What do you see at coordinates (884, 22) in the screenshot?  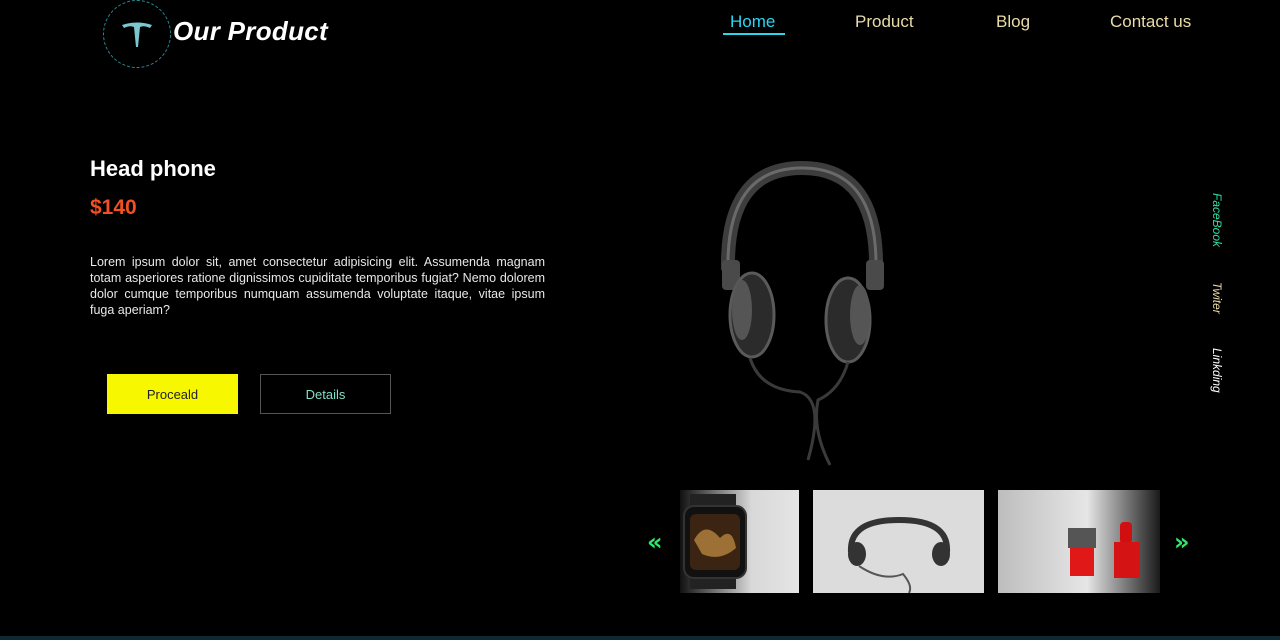 I see `nav-product: Product` at bounding box center [884, 22].